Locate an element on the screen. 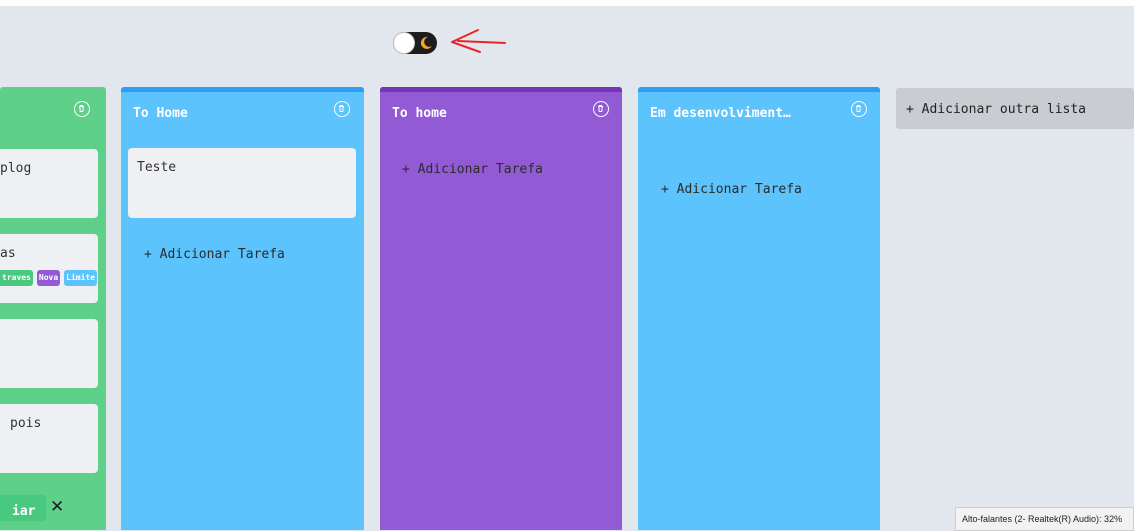  task-card: as is located at coordinates (49, 268).